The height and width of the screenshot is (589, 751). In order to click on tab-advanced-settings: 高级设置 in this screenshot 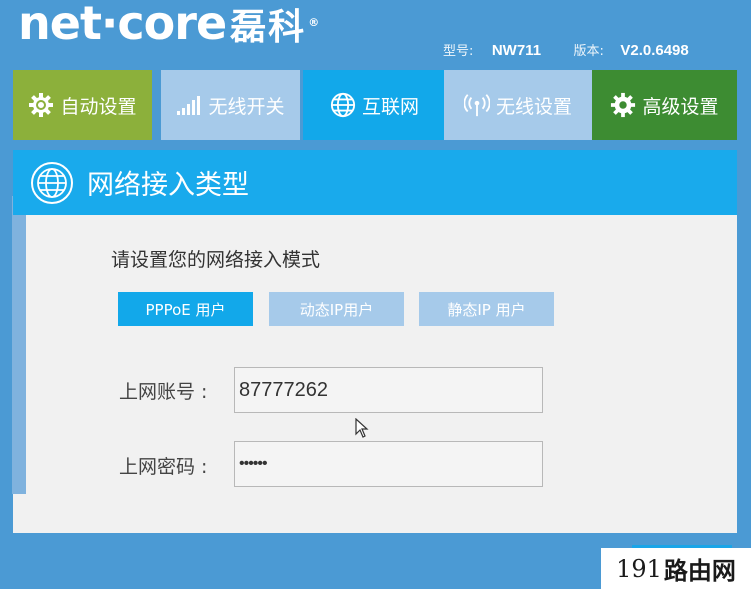, I will do `click(664, 105)`.